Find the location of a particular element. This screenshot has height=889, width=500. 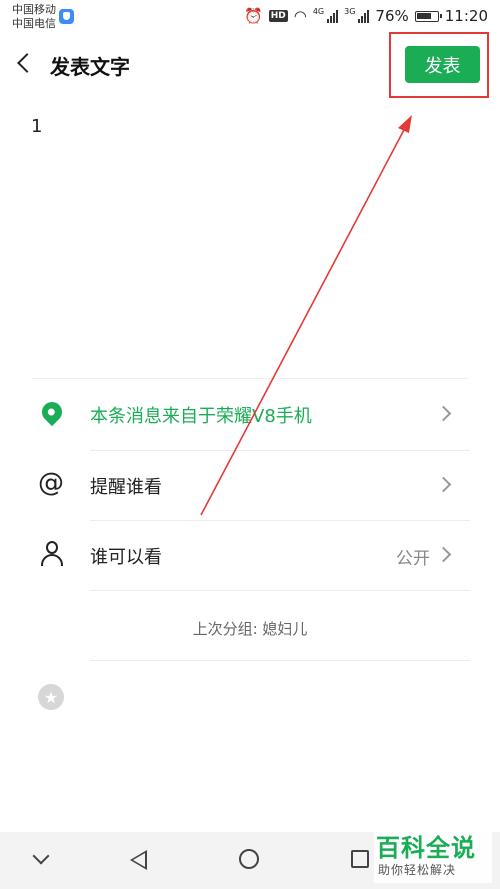

watermark: 百科全说 助你轻松解决 is located at coordinates (433, 855).